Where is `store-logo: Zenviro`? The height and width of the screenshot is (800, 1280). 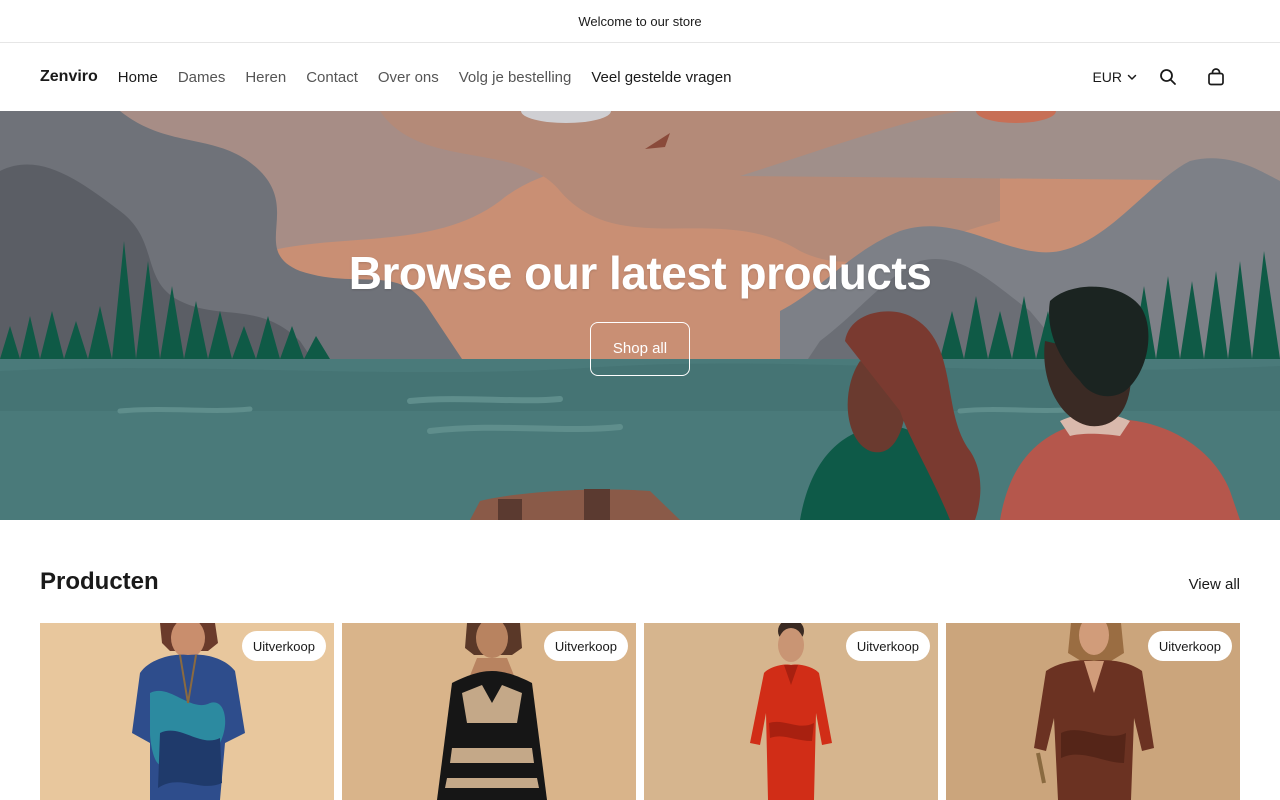 store-logo: Zenviro is located at coordinates (69, 77).